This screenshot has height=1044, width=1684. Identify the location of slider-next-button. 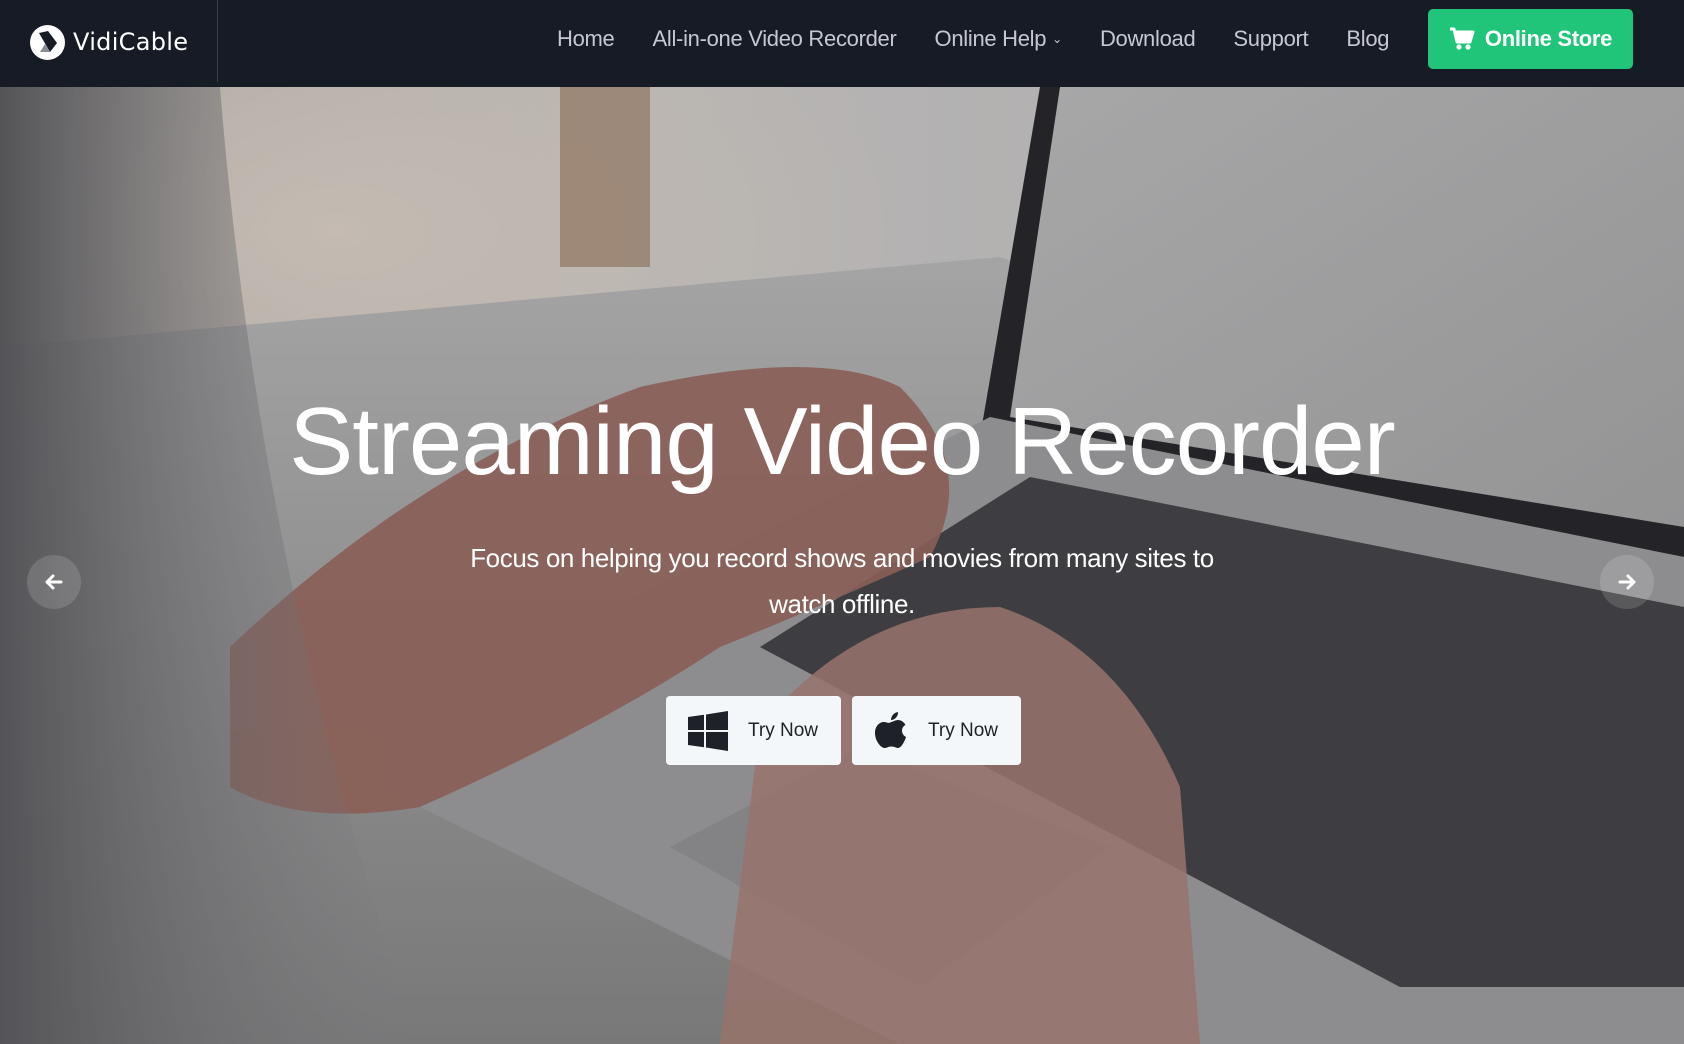
(1627, 582).